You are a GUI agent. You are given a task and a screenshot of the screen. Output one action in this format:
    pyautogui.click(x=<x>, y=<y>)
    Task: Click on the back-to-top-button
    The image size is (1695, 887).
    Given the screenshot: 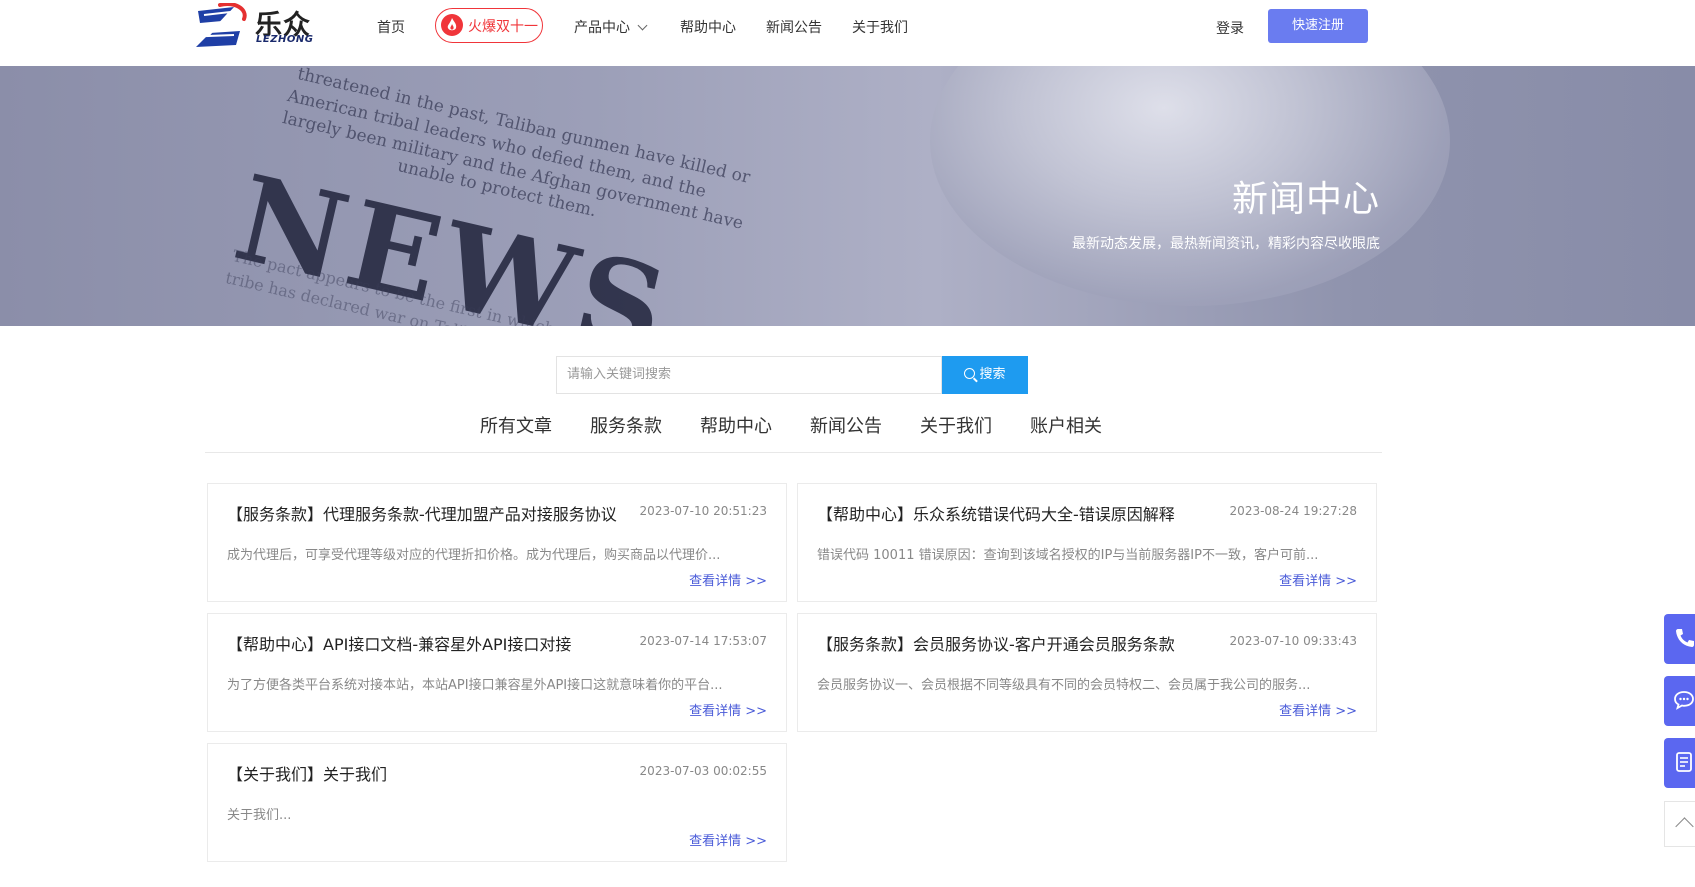 What is the action you would take?
    pyautogui.click(x=1679, y=824)
    